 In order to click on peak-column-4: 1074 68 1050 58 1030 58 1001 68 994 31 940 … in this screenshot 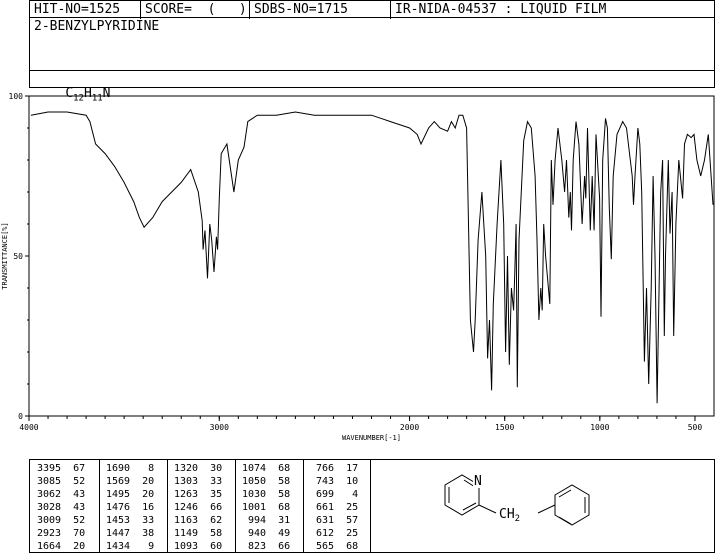, I will do `click(266, 507)`.